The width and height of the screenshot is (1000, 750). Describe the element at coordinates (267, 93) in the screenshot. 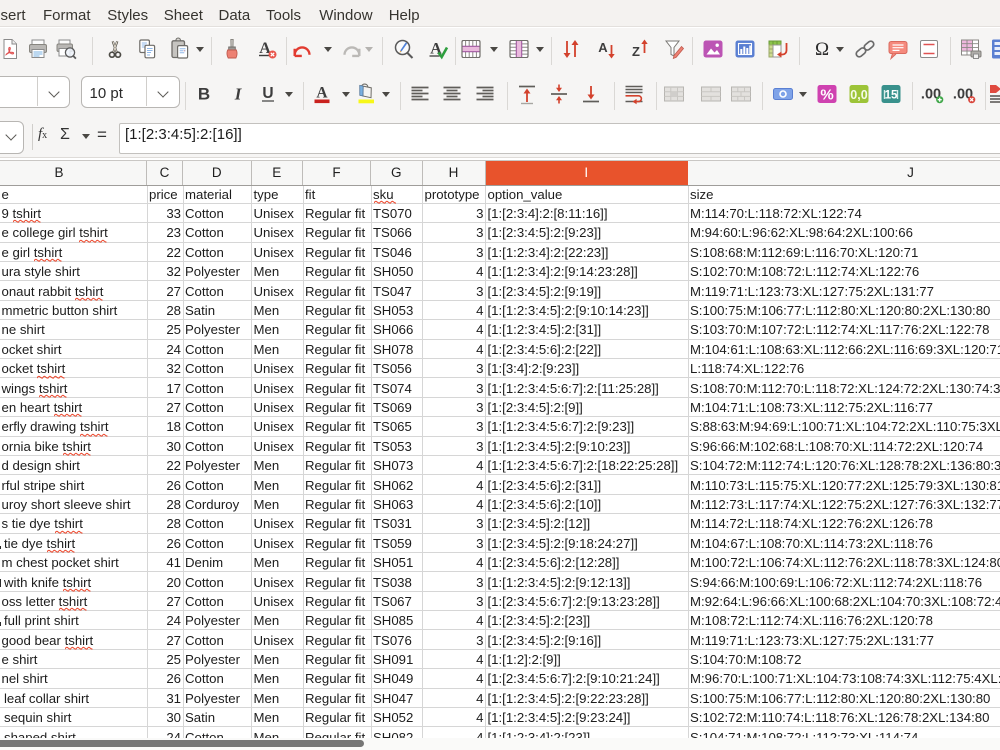

I see `svg-text: U` at that location.